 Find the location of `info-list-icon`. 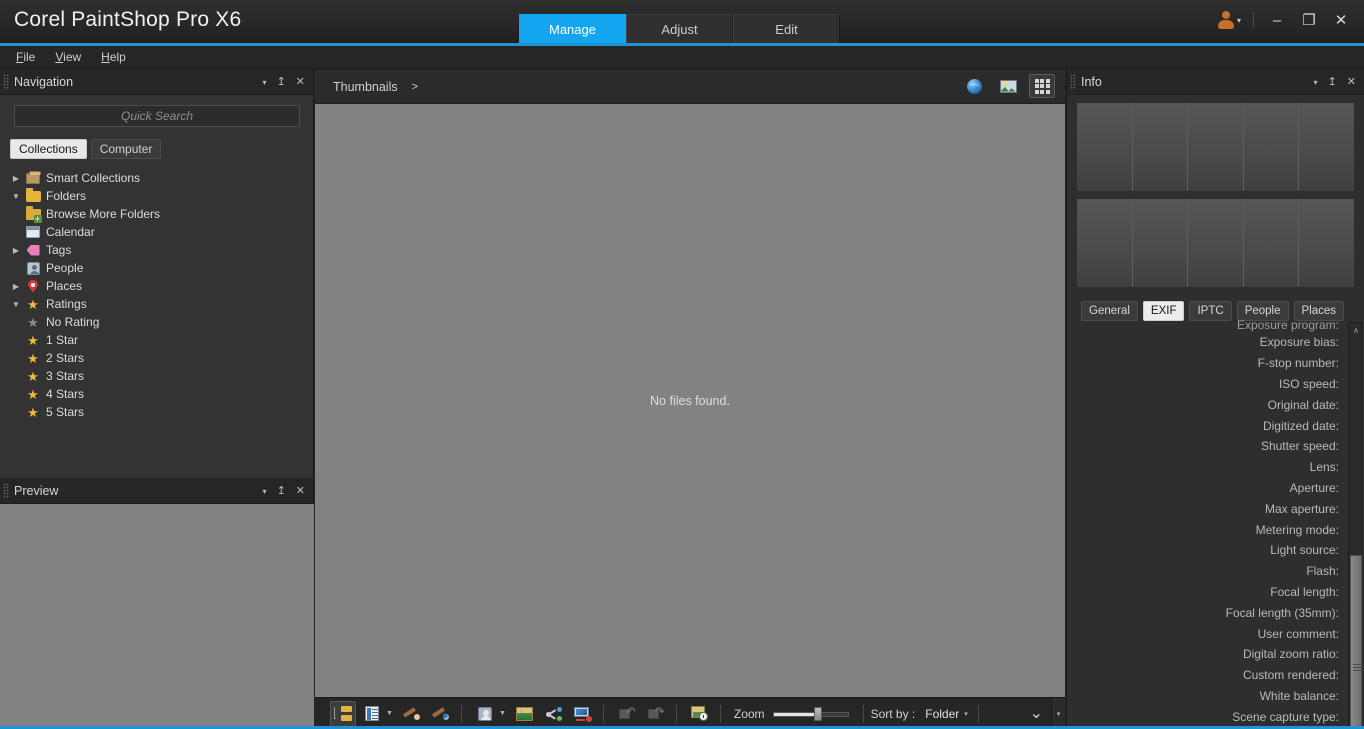

info-list-icon is located at coordinates (372, 714).